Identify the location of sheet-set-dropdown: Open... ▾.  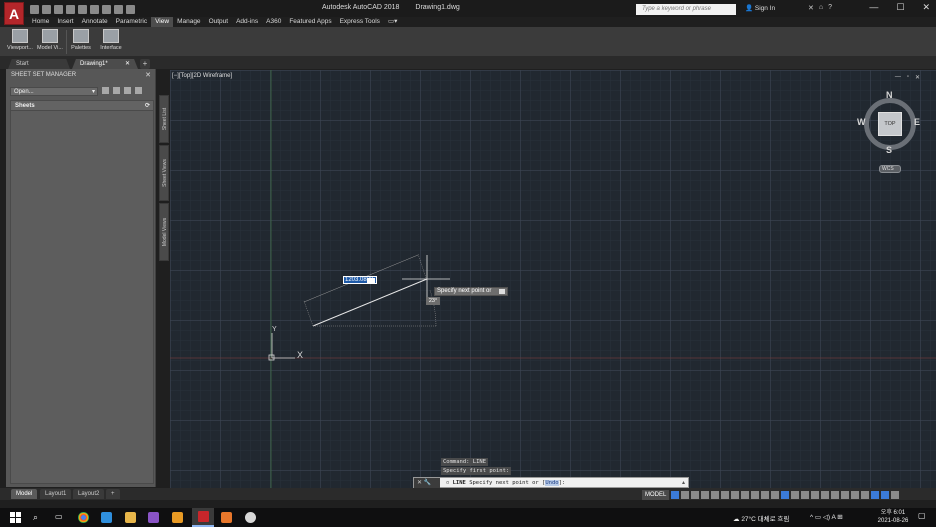
(54, 91).